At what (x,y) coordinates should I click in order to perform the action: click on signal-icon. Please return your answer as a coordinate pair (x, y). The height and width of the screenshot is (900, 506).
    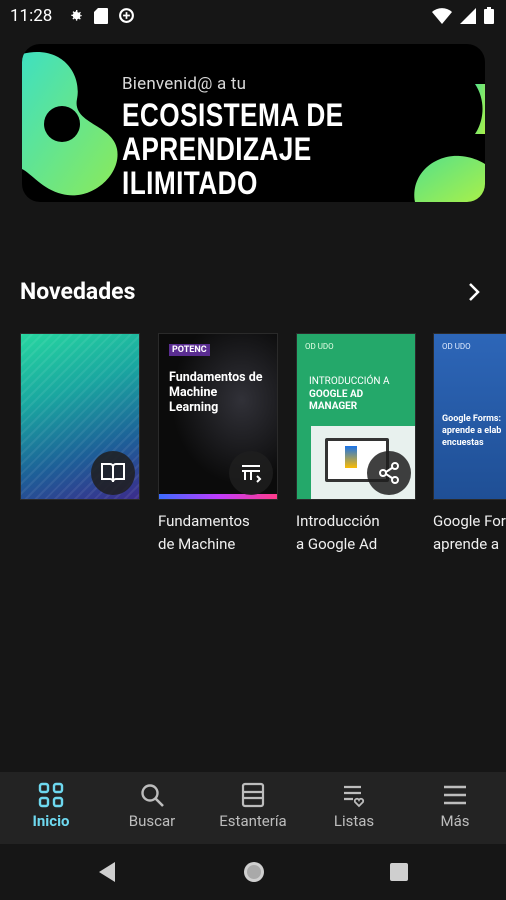
    Looking at the image, I should click on (468, 15).